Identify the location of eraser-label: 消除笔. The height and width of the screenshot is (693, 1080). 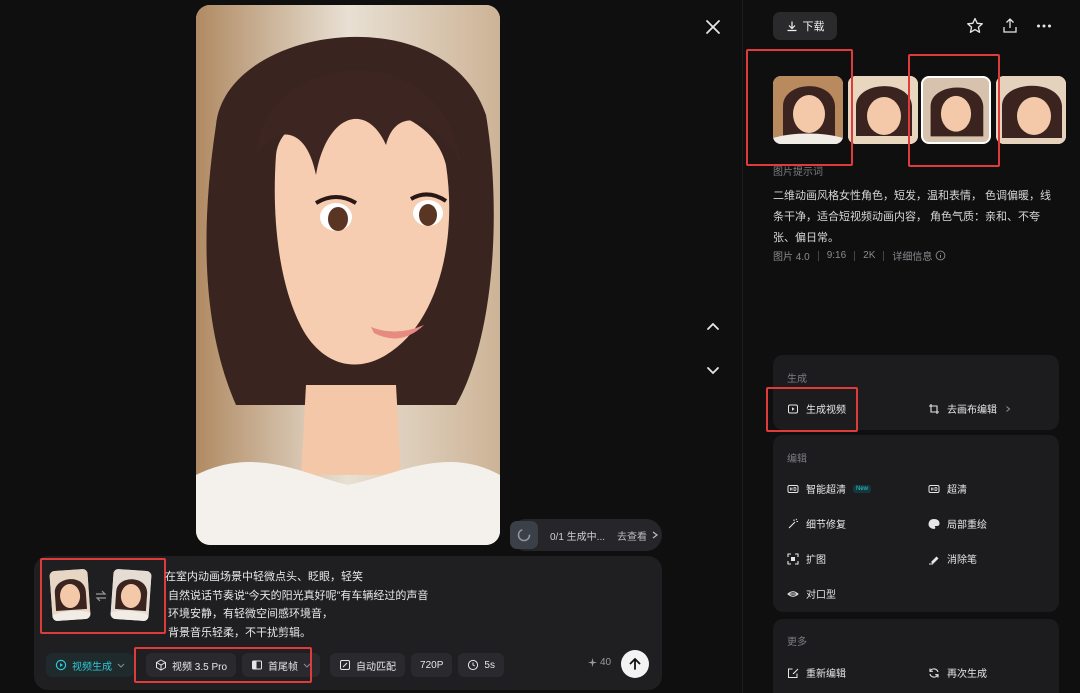
(962, 560).